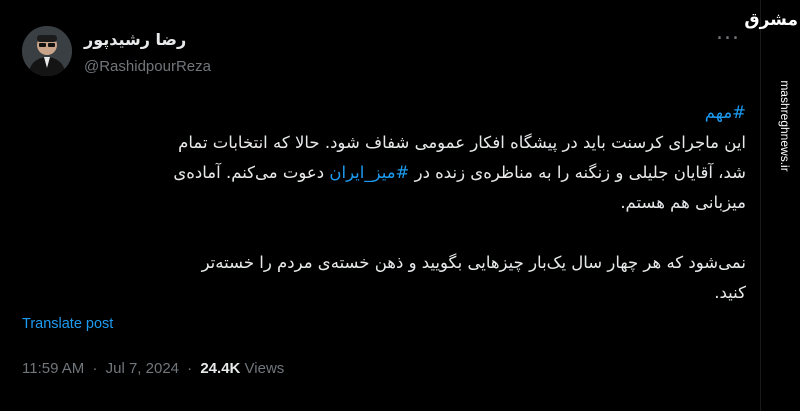  I want to click on tweet-line: کنید., so click(730, 292).